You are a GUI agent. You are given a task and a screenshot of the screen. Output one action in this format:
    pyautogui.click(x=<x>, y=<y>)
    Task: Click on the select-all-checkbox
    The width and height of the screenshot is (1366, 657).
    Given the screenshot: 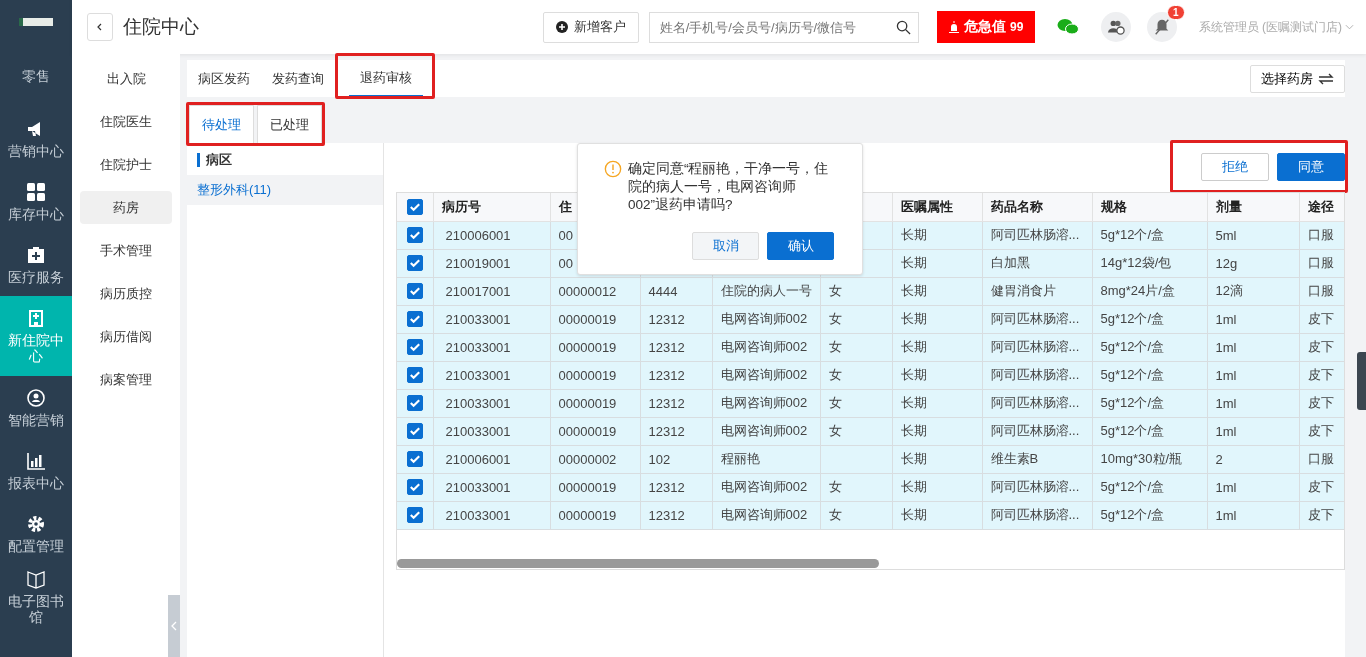 What is the action you would take?
    pyautogui.click(x=414, y=207)
    